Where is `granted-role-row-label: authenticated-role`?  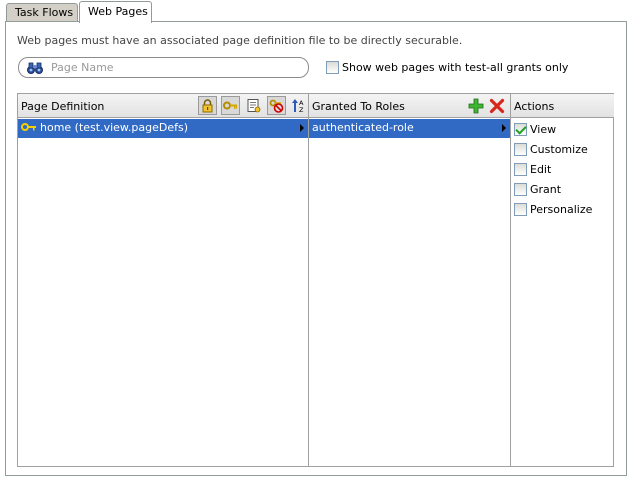 granted-role-row-label: authenticated-role is located at coordinates (363, 127).